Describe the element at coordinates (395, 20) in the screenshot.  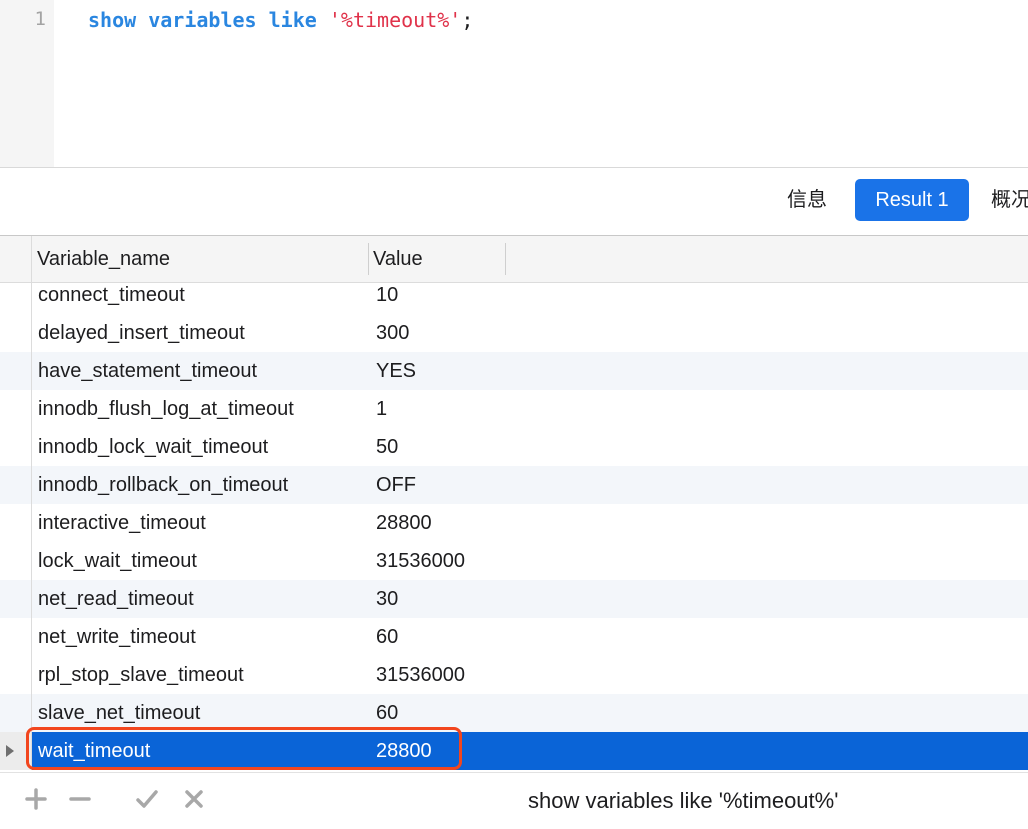
I see `string-literal: '%timeout%'` at that location.